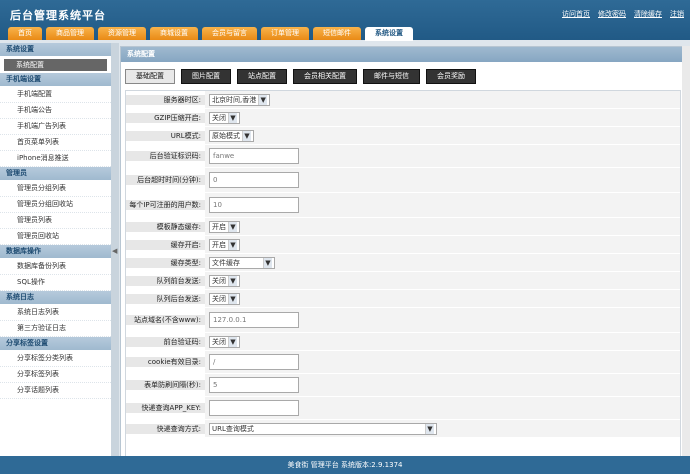 The width and height of the screenshot is (690, 474). I want to click on sidebar-toggle: ◀, so click(115, 249).